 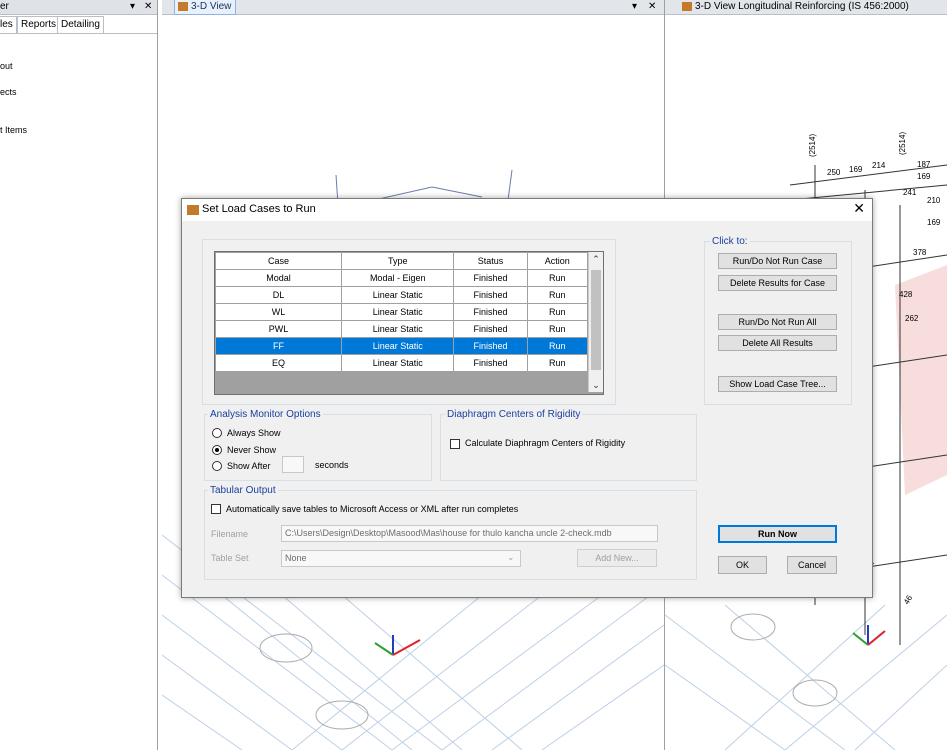 What do you see at coordinates (8, 24) in the screenshot?
I see `tab-tables: les` at bounding box center [8, 24].